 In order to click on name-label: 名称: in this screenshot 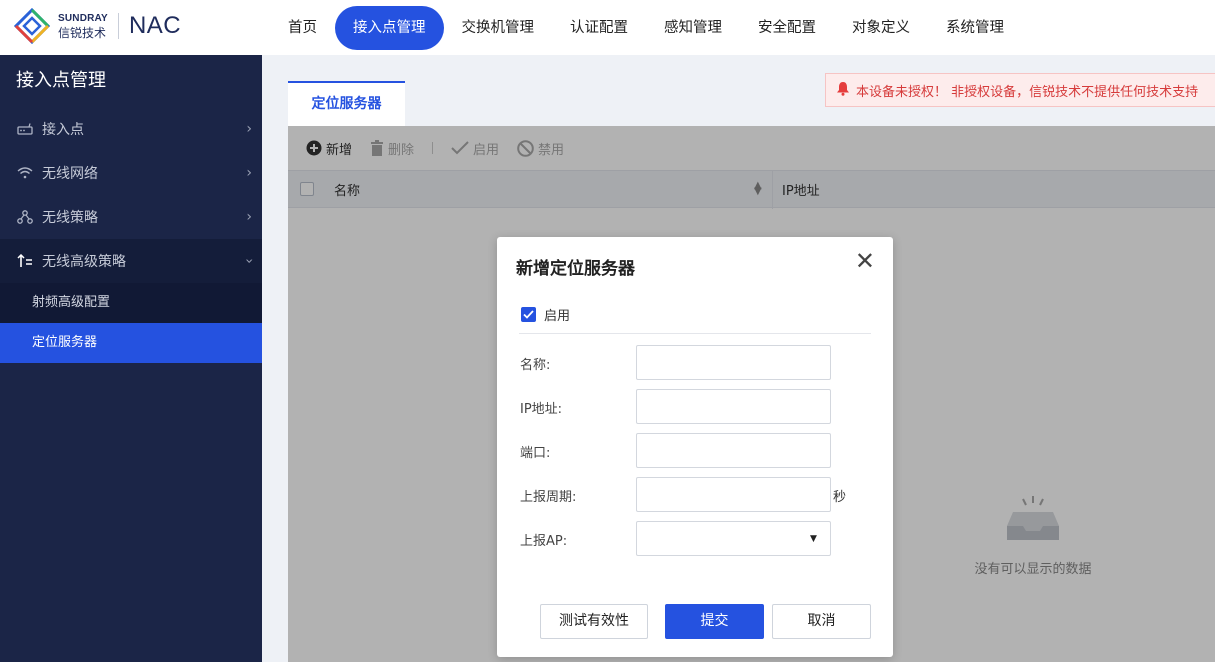, I will do `click(535, 365)`.